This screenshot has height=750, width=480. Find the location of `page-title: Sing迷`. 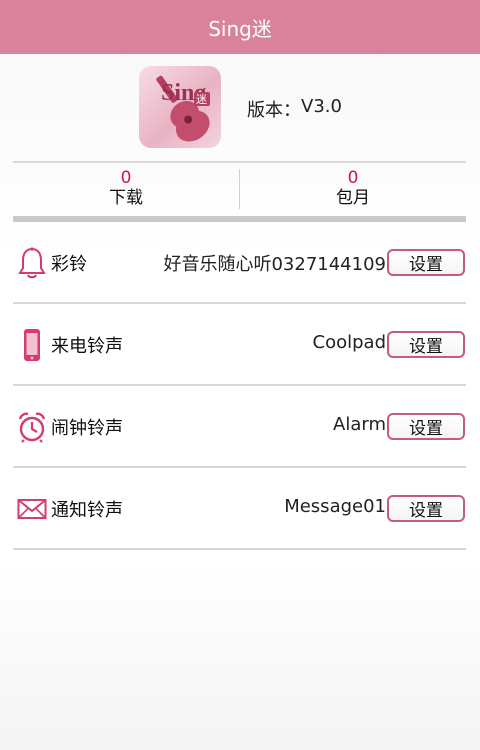

page-title: Sing迷 is located at coordinates (240, 28).